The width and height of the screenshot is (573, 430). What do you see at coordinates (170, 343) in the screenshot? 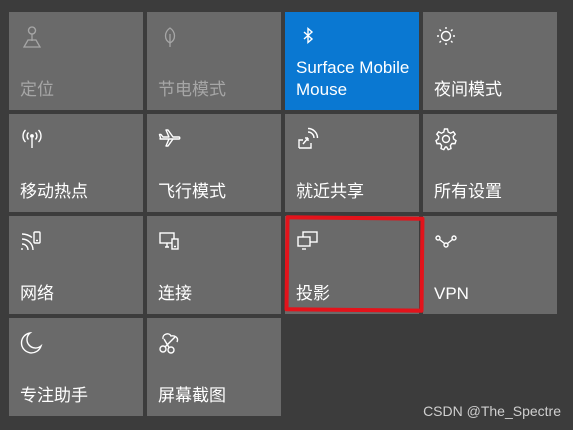
I see `screen-snip-icon` at bounding box center [170, 343].